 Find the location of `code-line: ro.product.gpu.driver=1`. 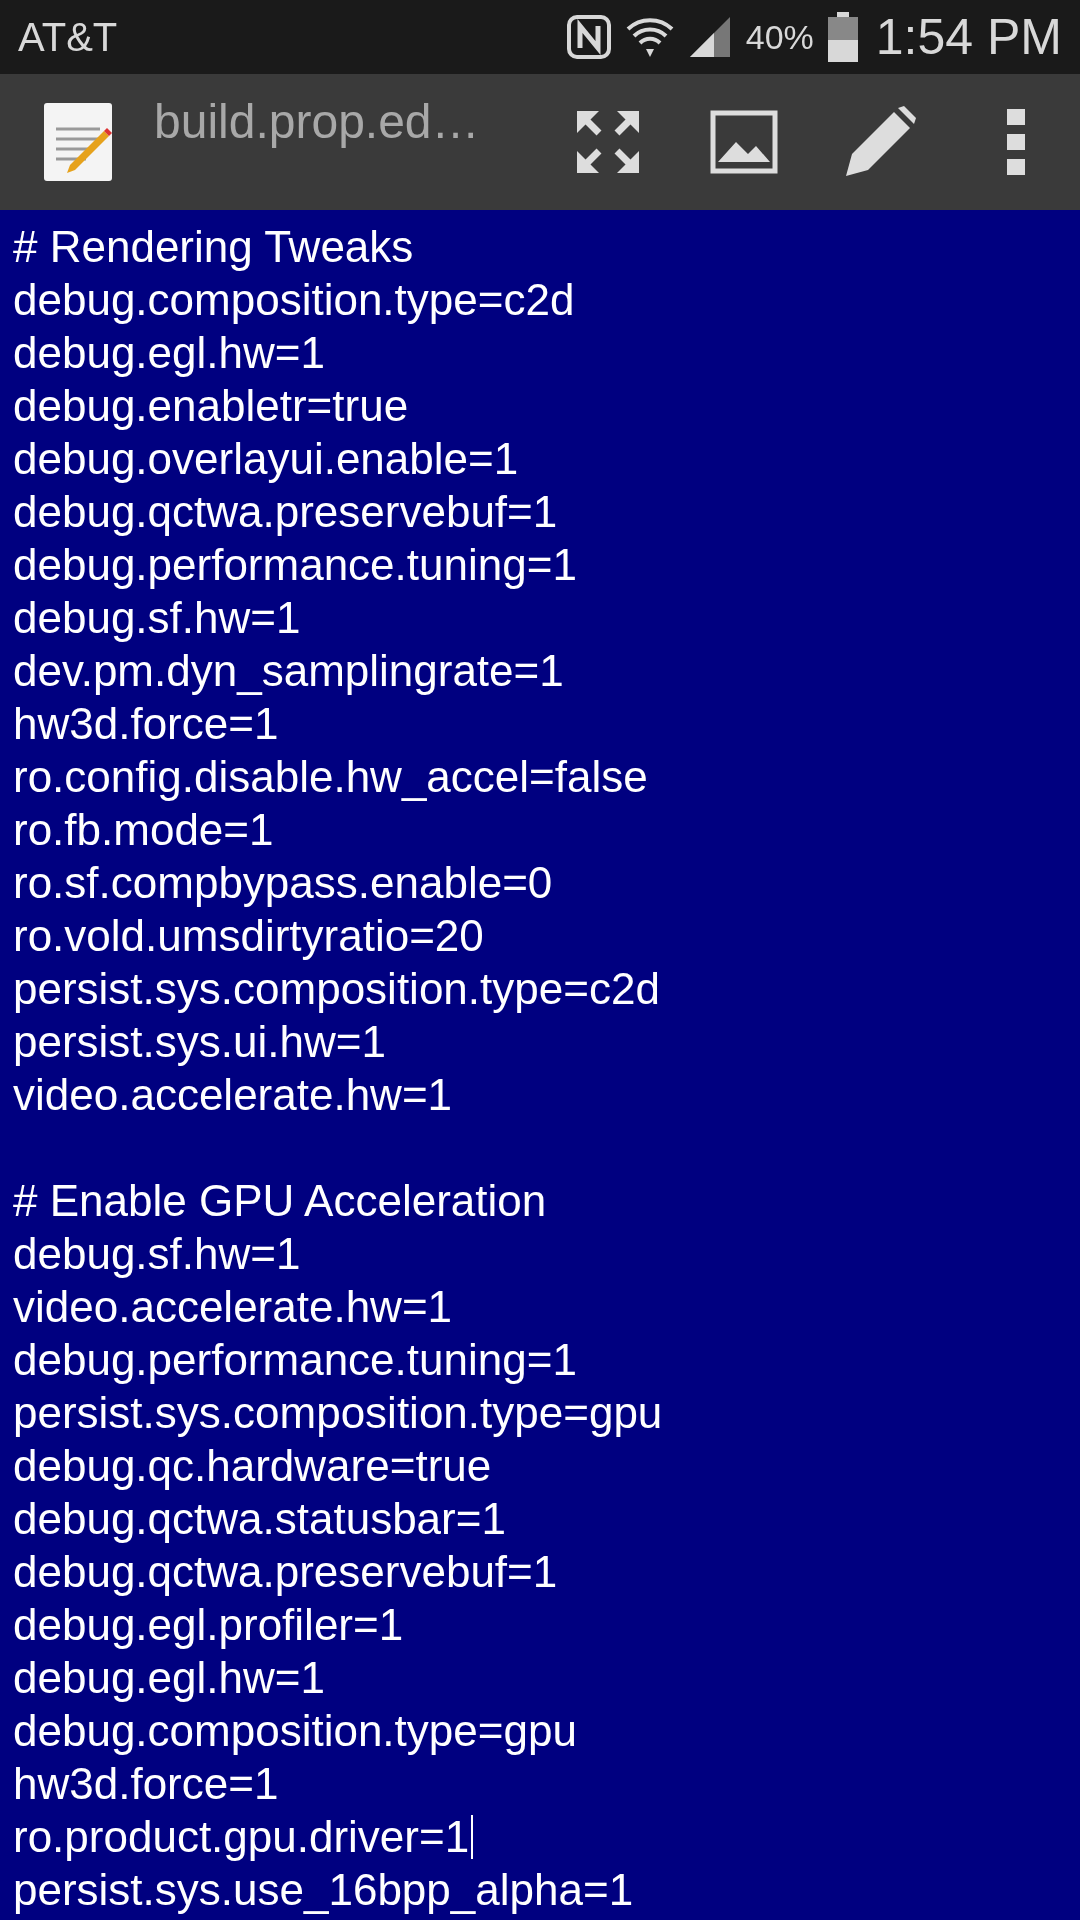

code-line: ro.product.gpu.driver=1 is located at coordinates (241, 1837).